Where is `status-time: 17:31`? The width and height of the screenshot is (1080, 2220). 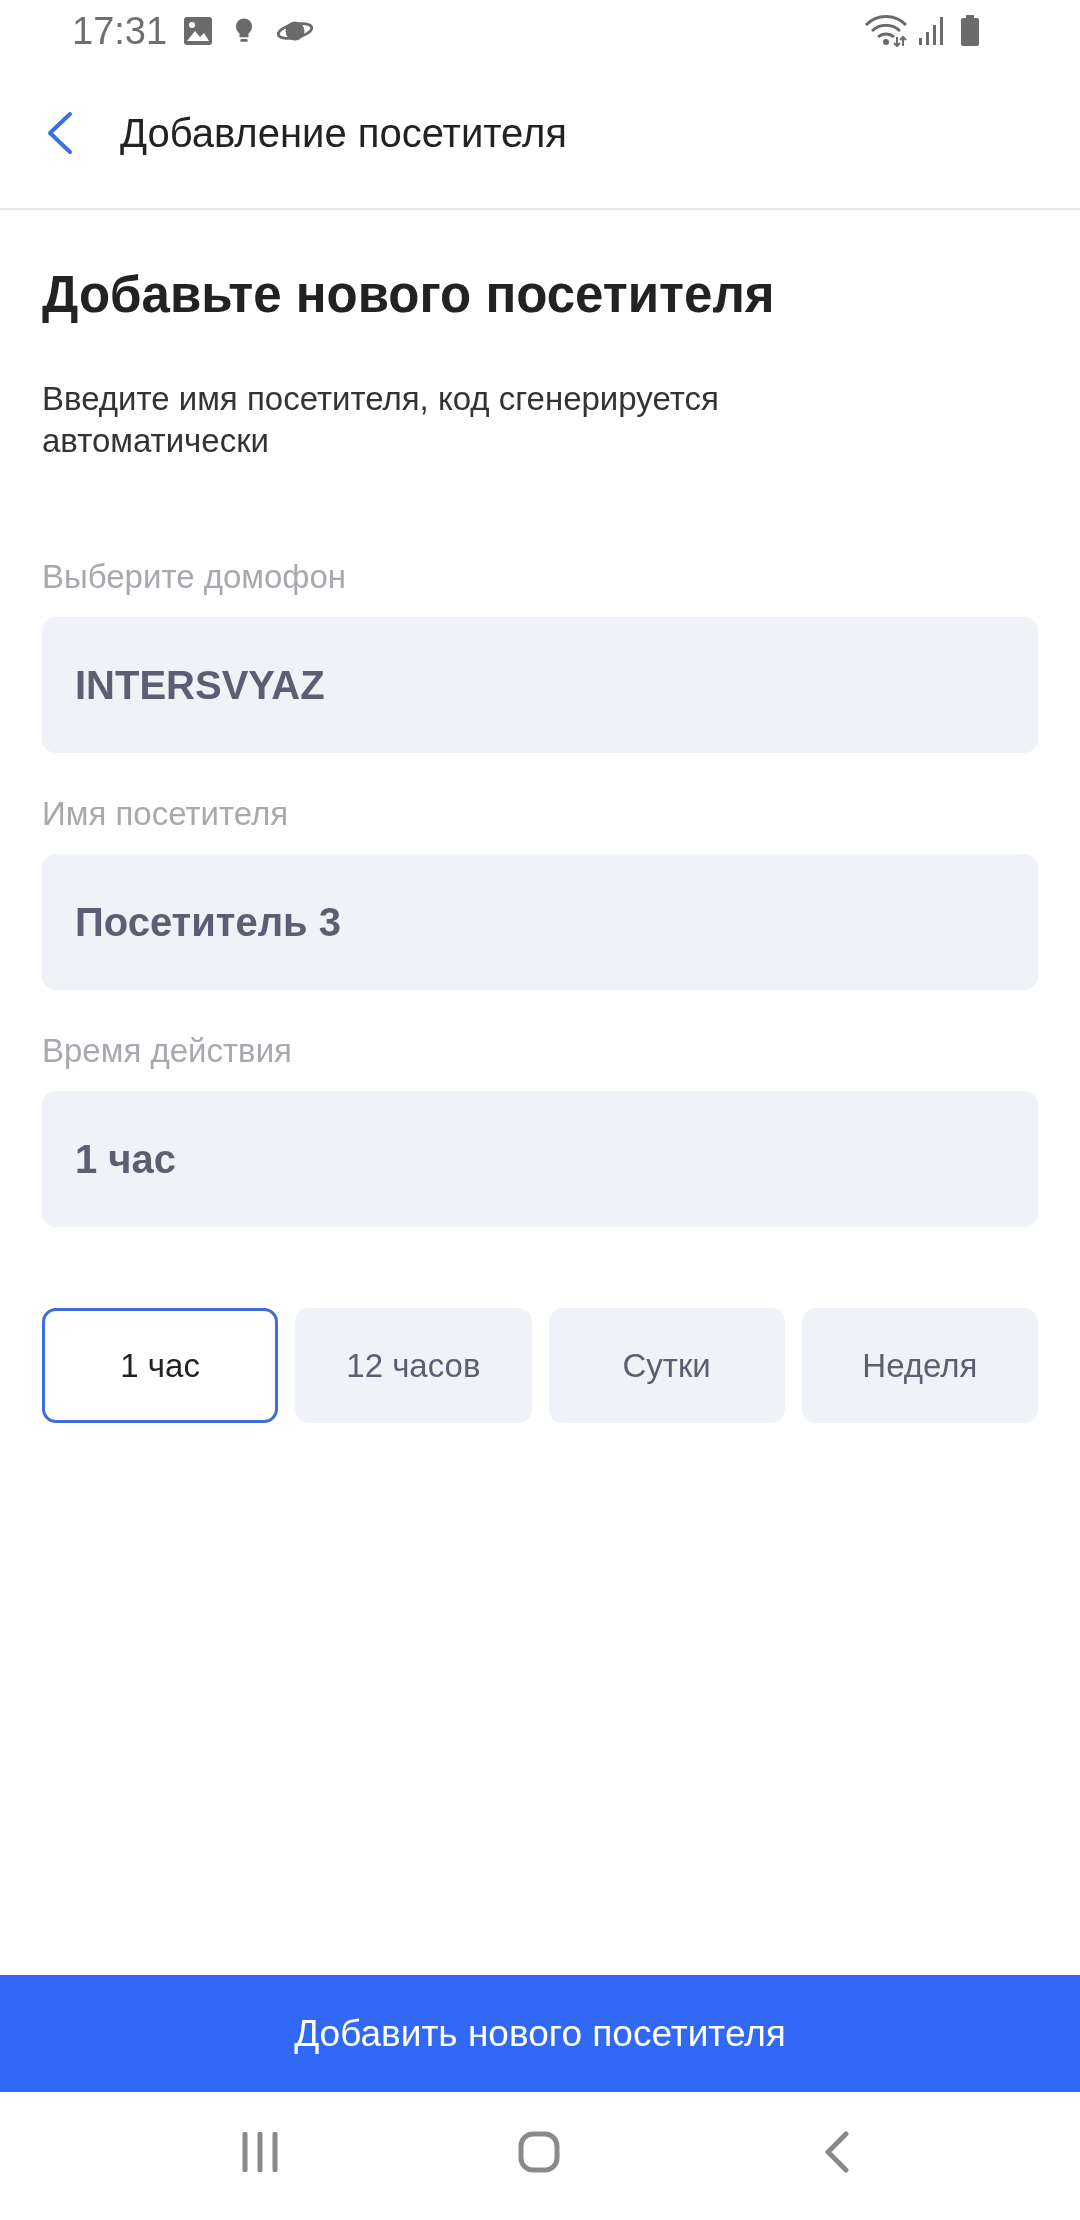 status-time: 17:31 is located at coordinates (120, 31).